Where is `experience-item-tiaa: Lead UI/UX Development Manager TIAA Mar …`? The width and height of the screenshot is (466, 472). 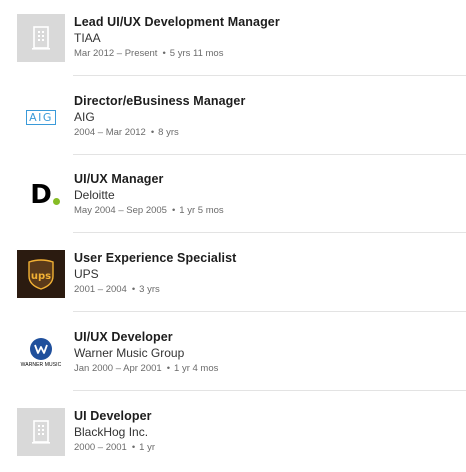 experience-item-tiaa: Lead UI/UX Development Manager TIAA Mar … is located at coordinates (241, 45).